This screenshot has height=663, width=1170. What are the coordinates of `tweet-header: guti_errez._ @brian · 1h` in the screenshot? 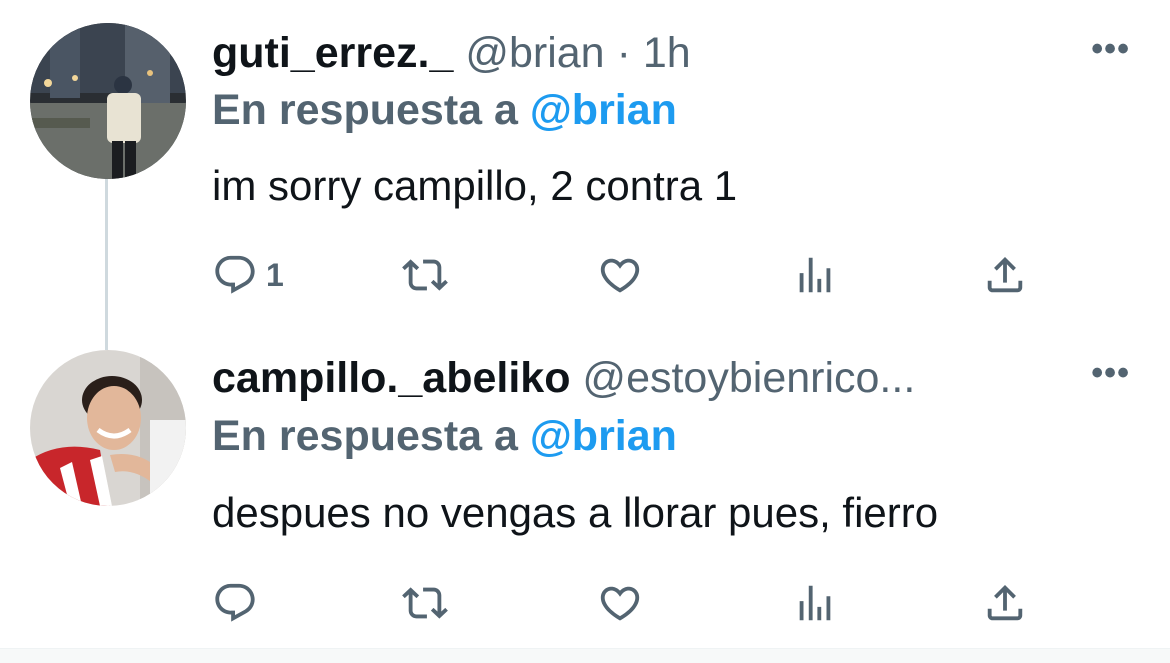 It's located at (656, 53).